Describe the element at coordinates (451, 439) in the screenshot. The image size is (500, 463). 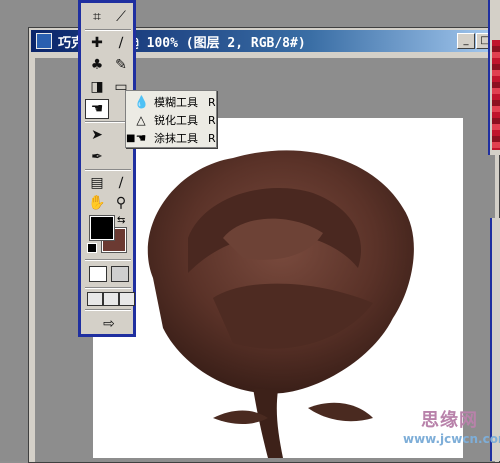
I see `watermark-url: www.jcwcn.com` at that location.